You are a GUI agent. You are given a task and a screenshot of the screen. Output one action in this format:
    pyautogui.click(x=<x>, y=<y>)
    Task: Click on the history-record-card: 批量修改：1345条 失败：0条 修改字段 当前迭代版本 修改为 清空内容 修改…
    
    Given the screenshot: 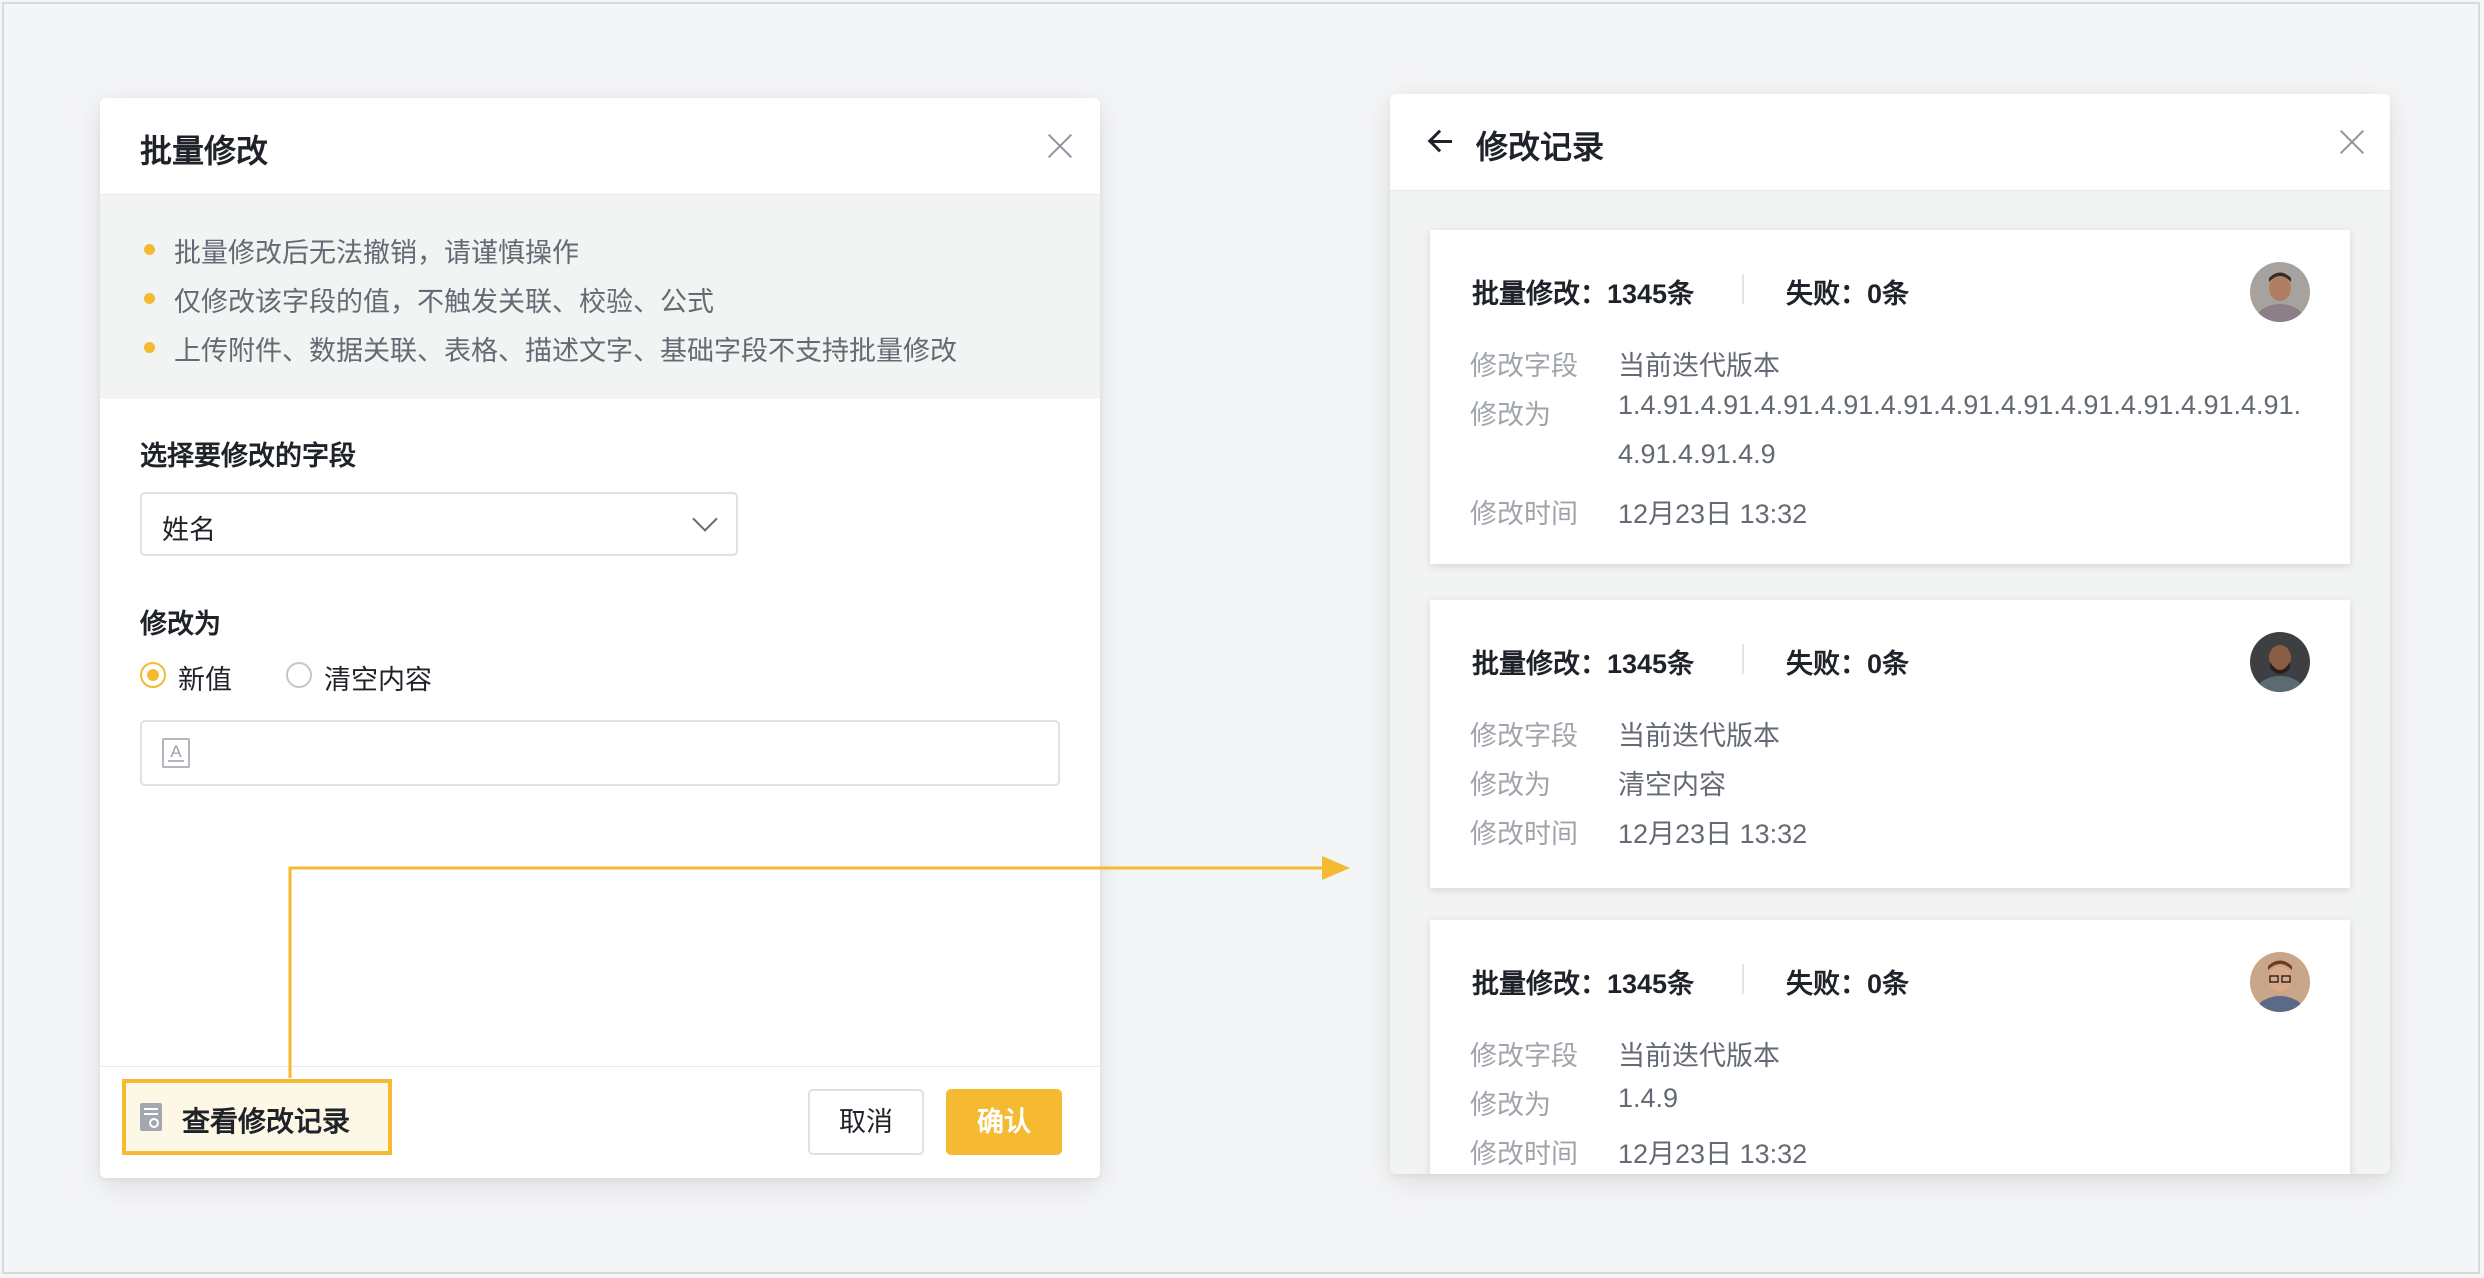 What is the action you would take?
    pyautogui.click(x=1890, y=744)
    